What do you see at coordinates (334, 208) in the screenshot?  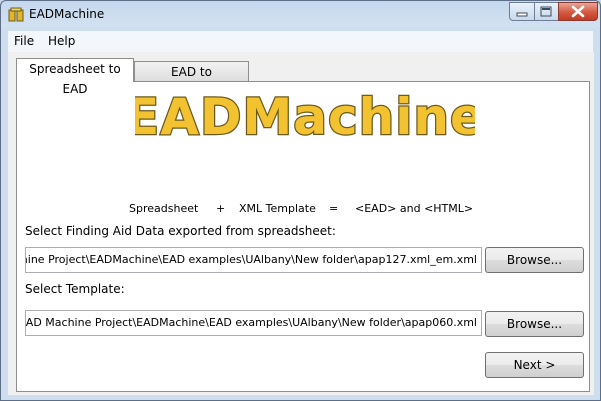 I see `formula-equals: =` at bounding box center [334, 208].